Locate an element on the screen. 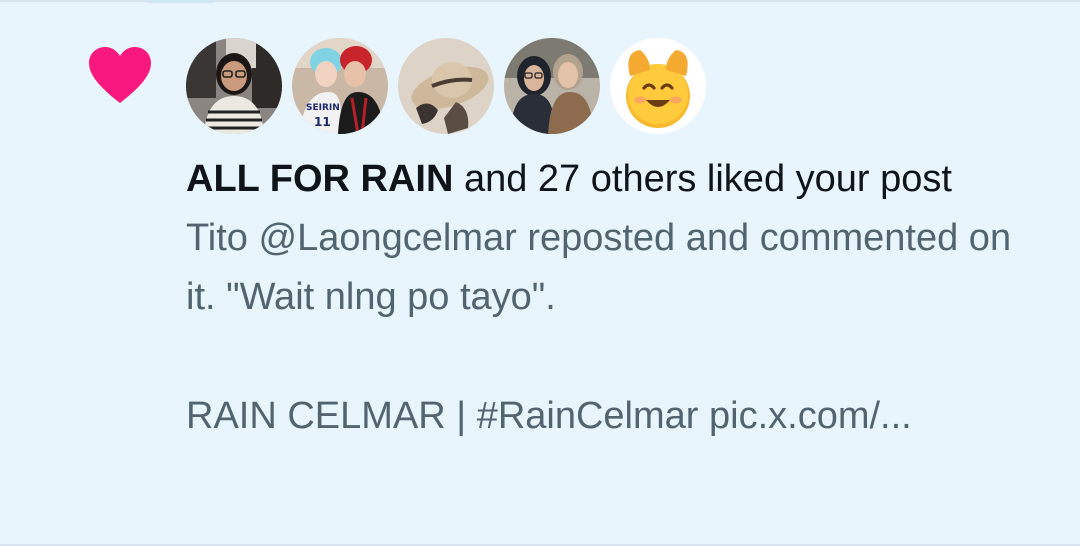 The width and height of the screenshot is (1080, 546). smiling-emoji-icon is located at coordinates (658, 86).